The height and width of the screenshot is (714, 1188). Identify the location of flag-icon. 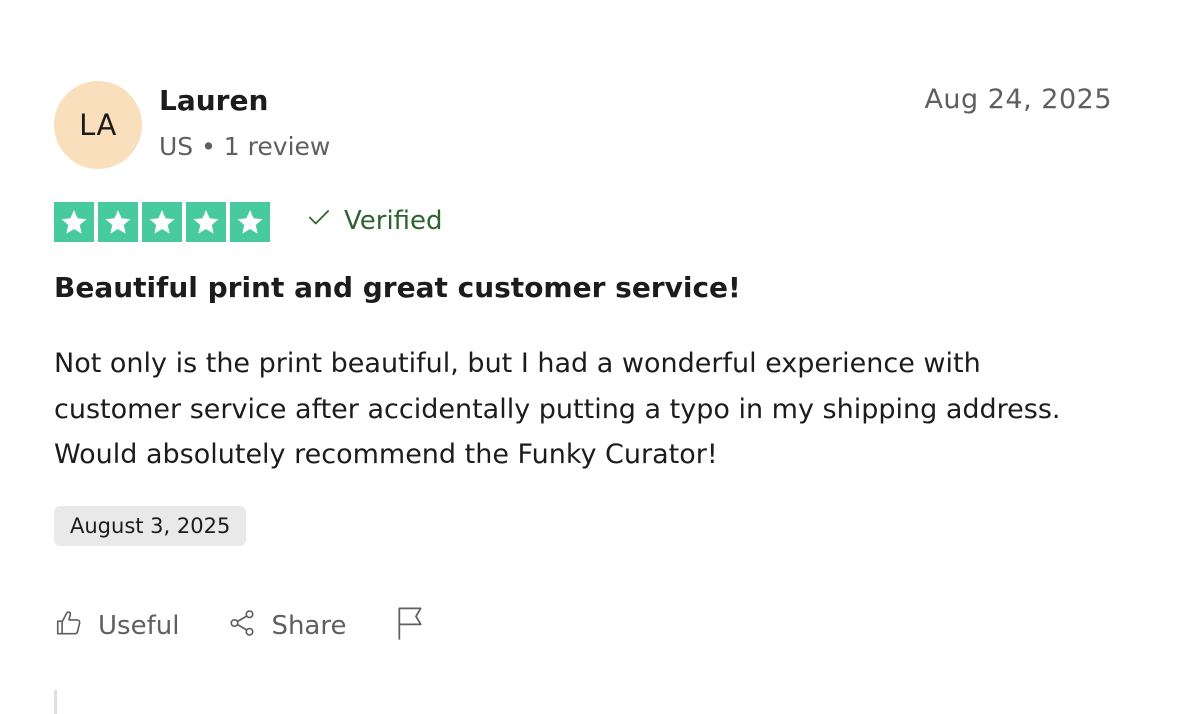
(410, 626).